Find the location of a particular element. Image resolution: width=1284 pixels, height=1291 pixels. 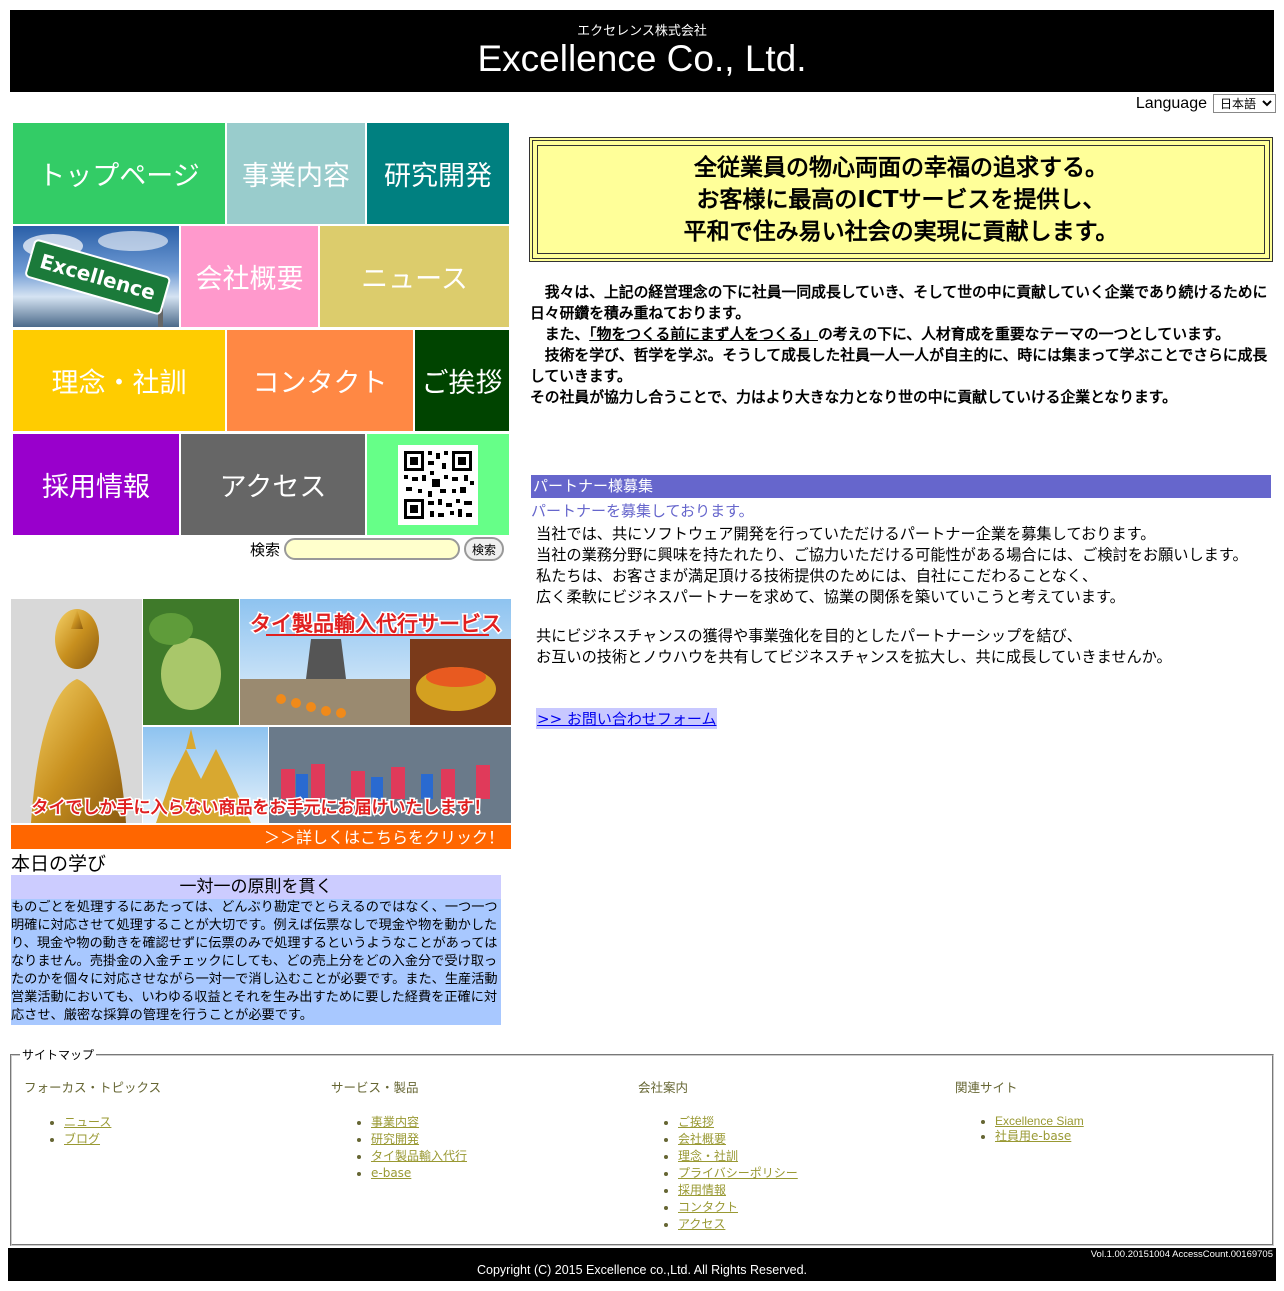

contact-form-link: >> お問い合わせフォーム is located at coordinates (627, 718).